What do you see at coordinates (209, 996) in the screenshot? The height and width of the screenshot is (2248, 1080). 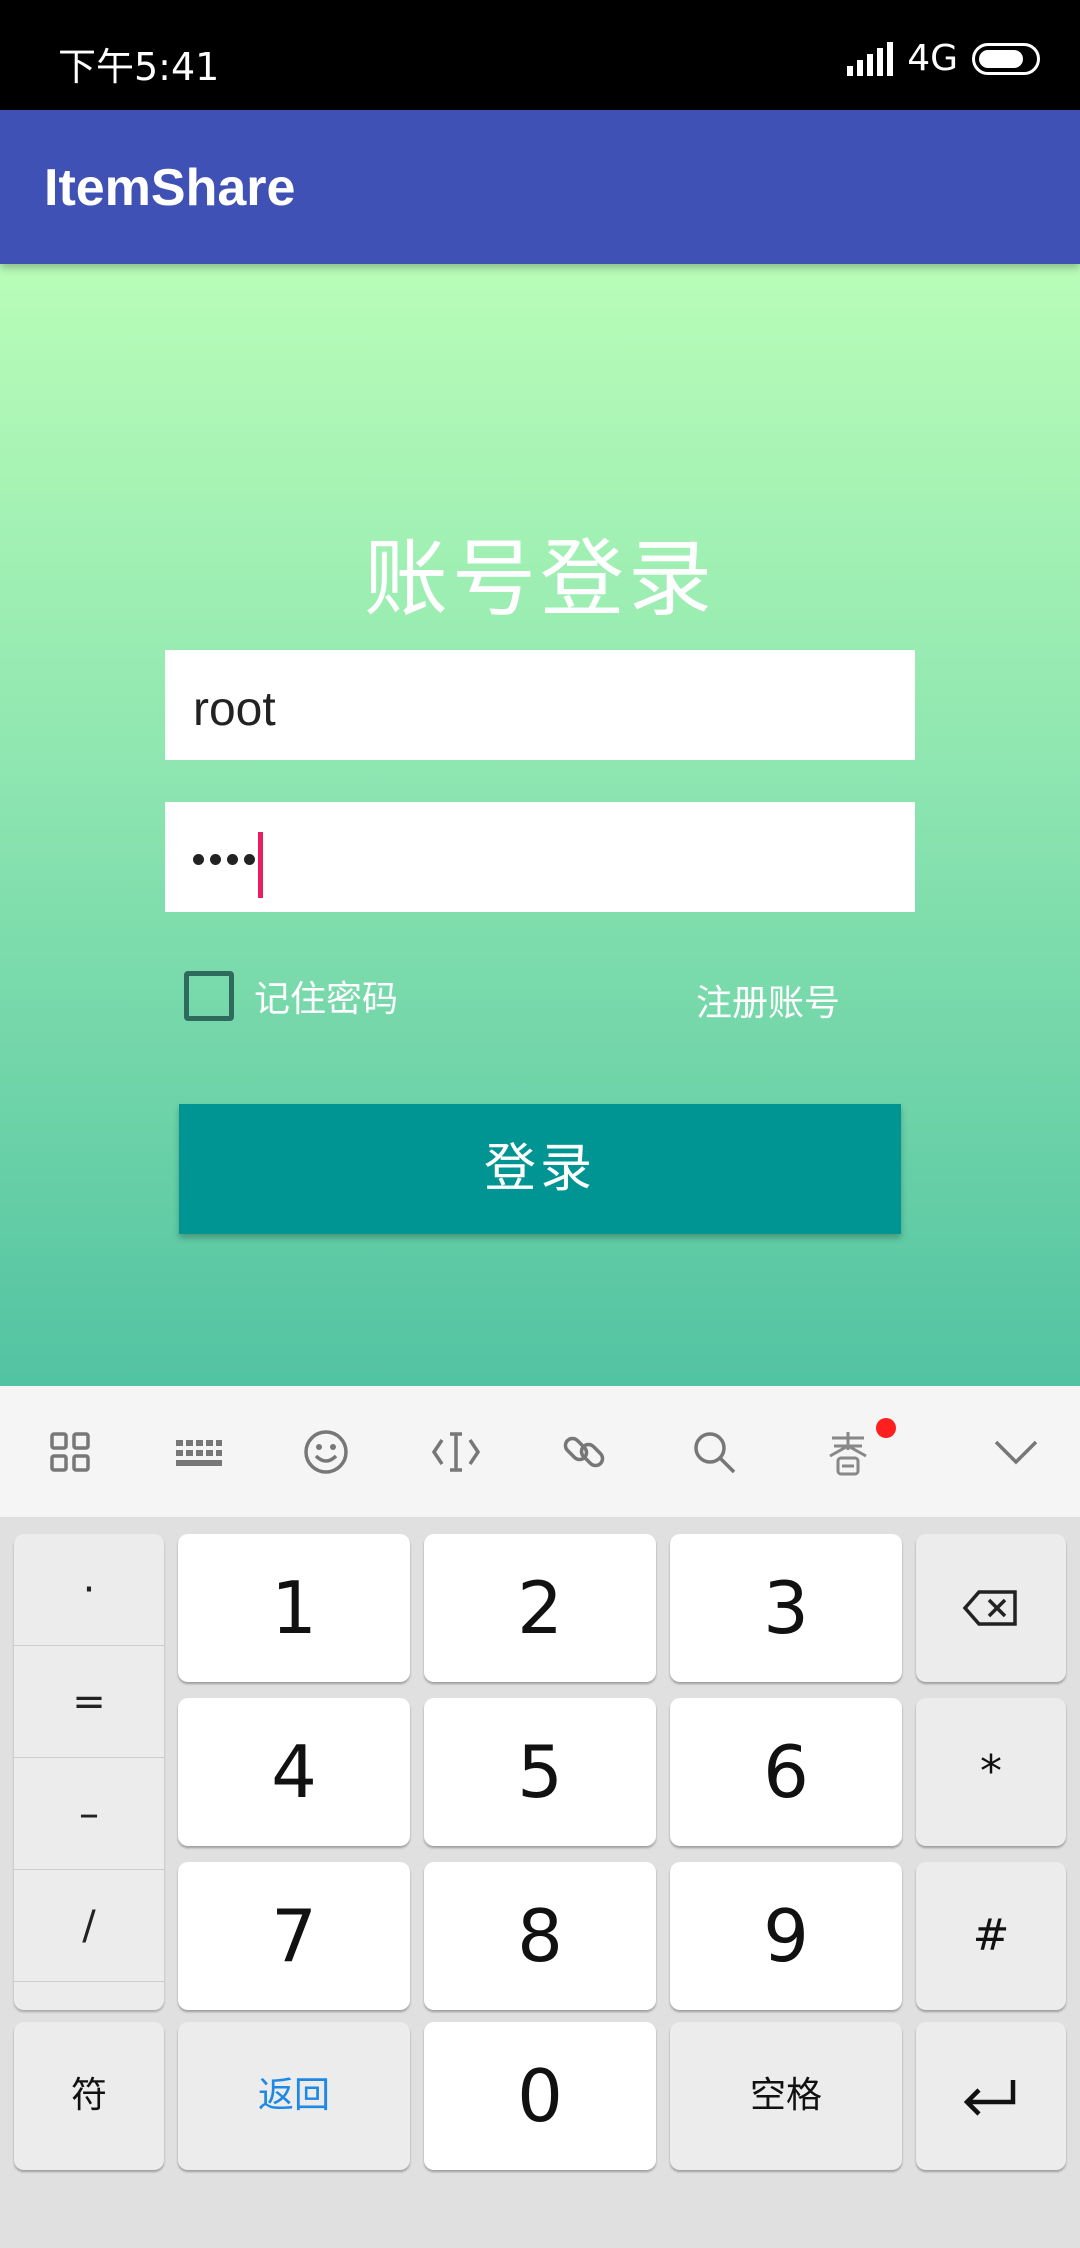 I see `remember-checkbox` at bounding box center [209, 996].